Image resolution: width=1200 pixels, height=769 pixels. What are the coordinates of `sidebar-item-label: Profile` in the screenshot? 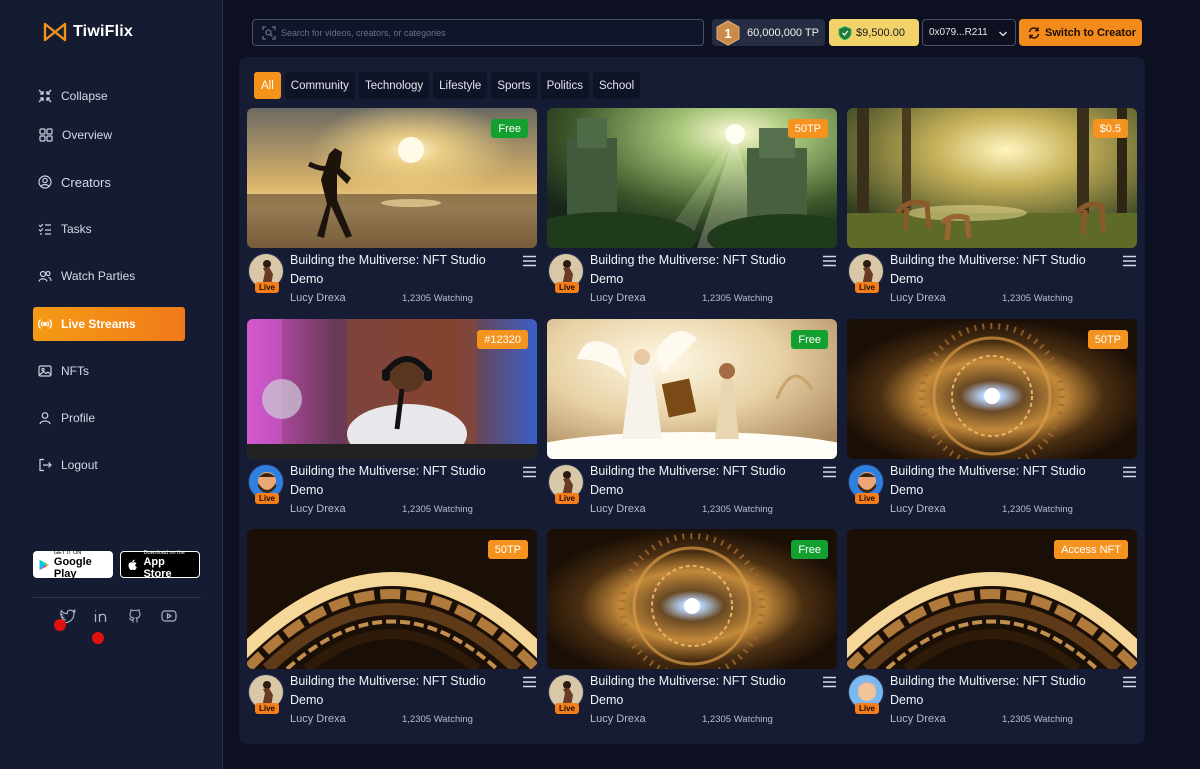 It's located at (78, 418).